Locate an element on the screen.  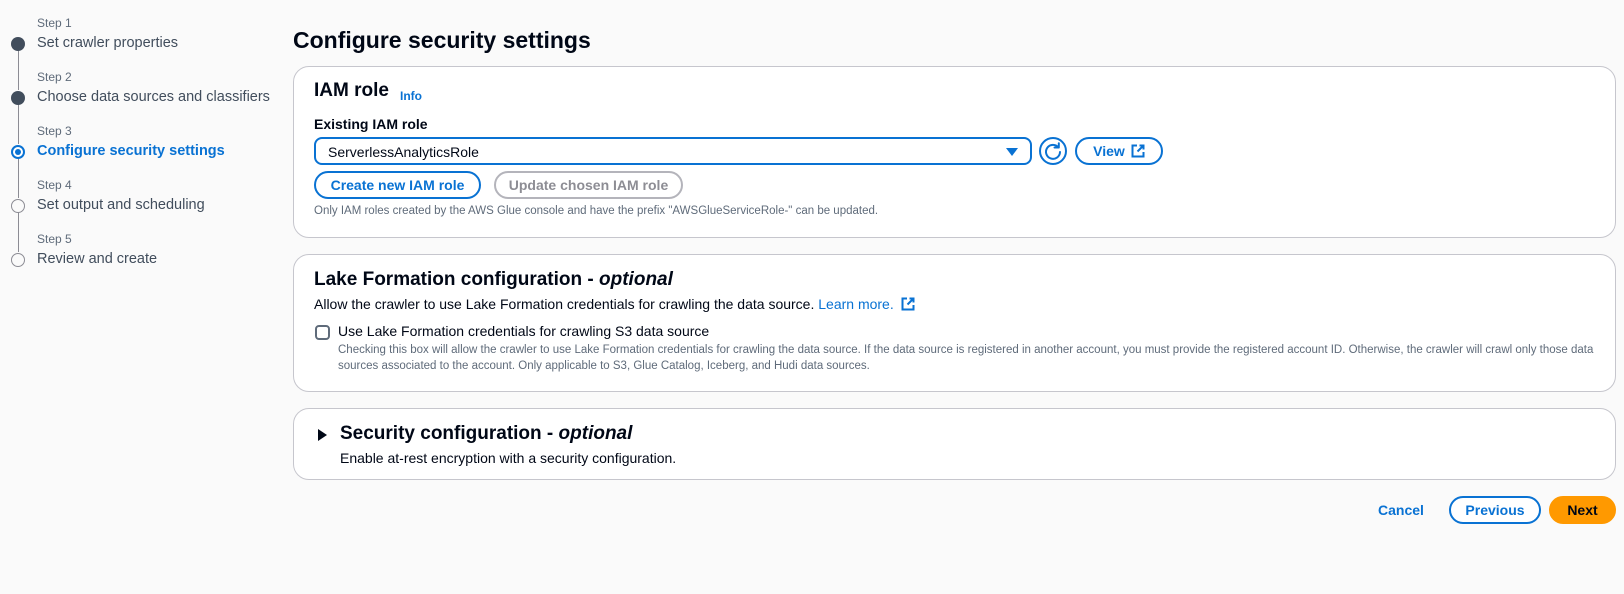
create-iam-role-button: Create new IAM role is located at coordinates (397, 185).